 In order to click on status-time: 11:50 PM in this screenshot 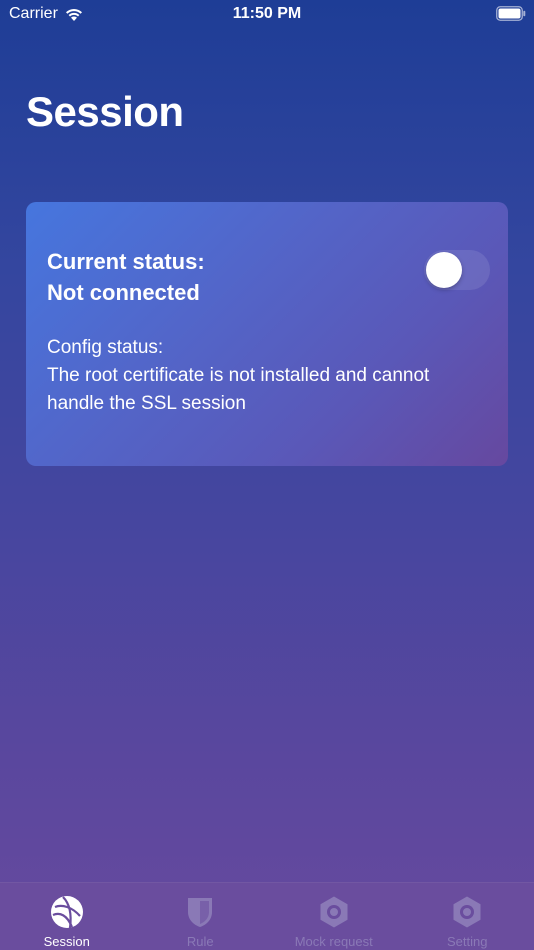, I will do `click(267, 13)`.